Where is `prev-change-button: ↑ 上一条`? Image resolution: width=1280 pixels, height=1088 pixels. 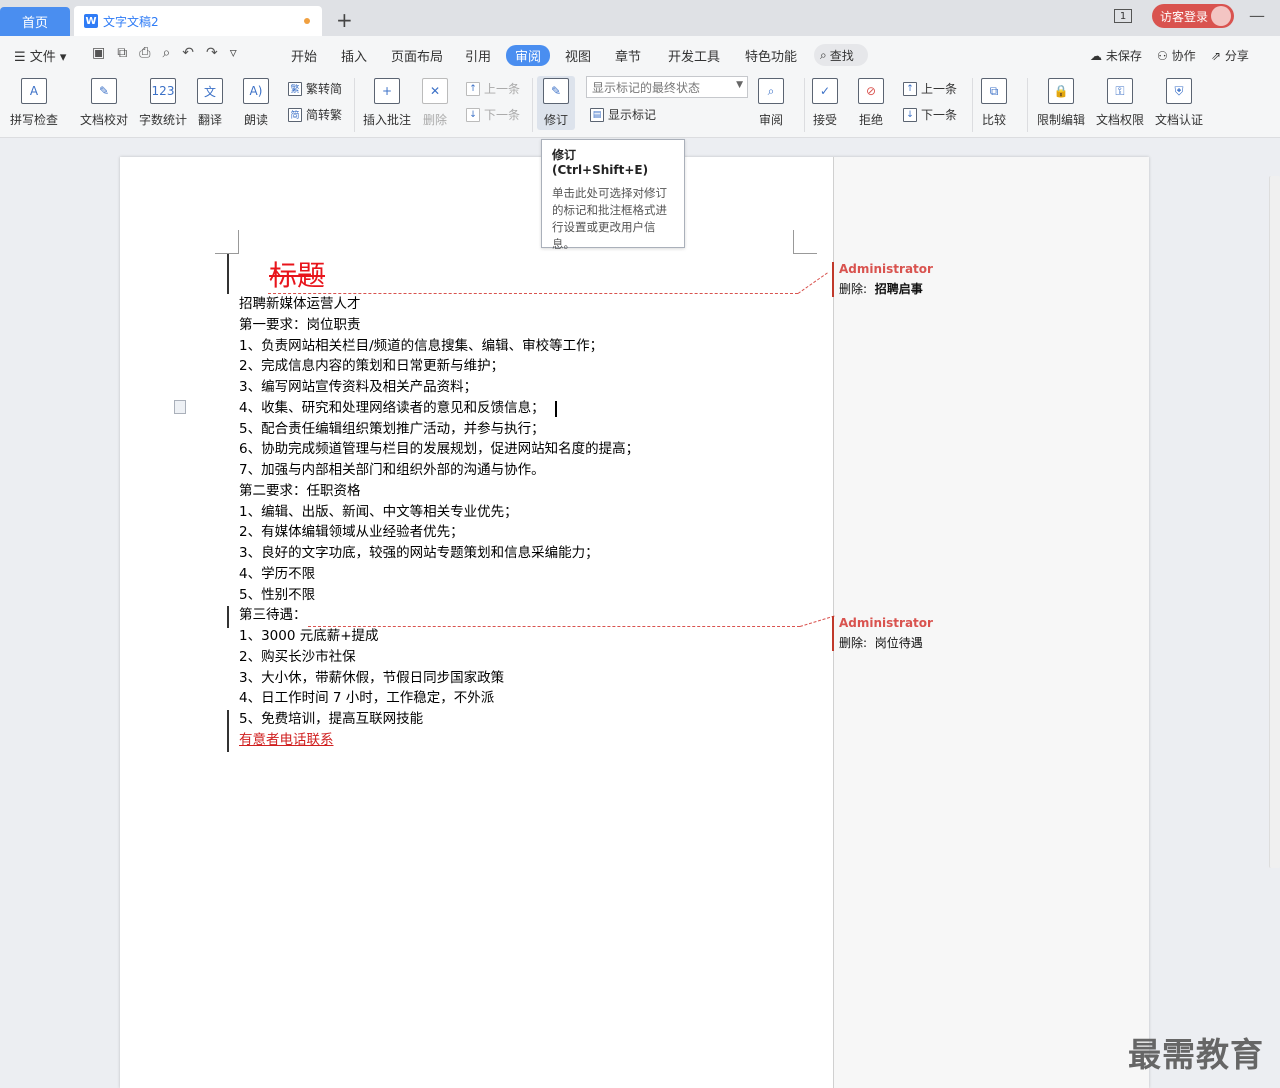
prev-change-button: ↑ 上一条 is located at coordinates (930, 88).